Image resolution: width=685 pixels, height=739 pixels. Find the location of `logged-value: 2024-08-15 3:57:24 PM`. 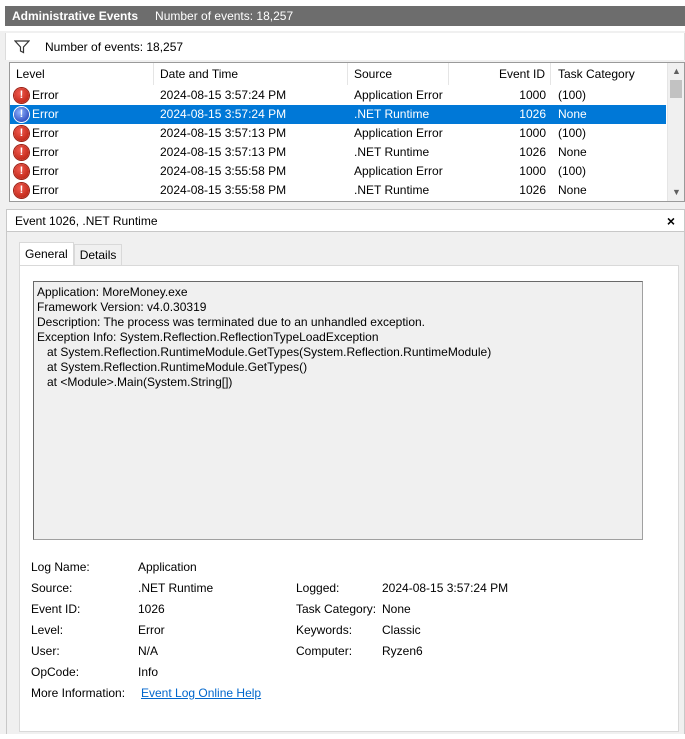

logged-value: 2024-08-15 3:57:24 PM is located at coordinates (445, 588).